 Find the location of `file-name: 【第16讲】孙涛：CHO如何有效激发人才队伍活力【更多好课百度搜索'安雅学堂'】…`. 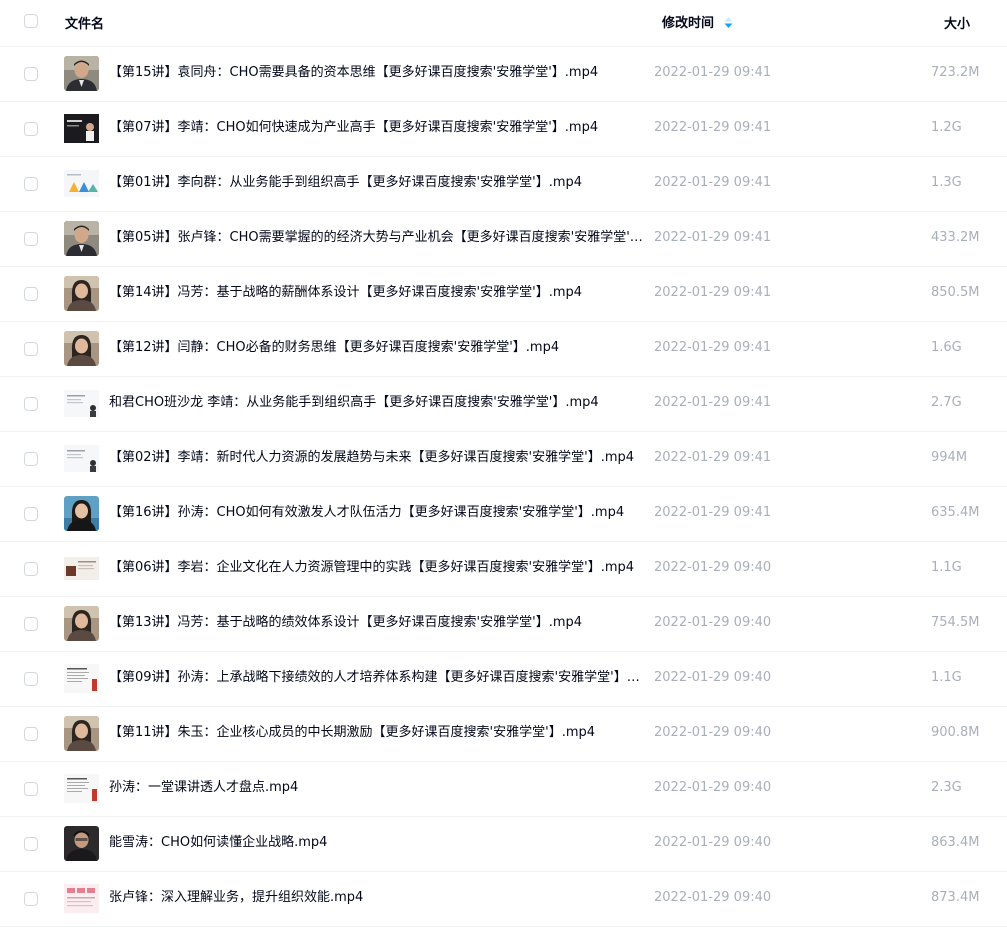

file-name: 【第16讲】孙涛：CHO如何有效激发人才队伍活力【更多好课百度搜索'安雅学堂'】… is located at coordinates (376, 513).